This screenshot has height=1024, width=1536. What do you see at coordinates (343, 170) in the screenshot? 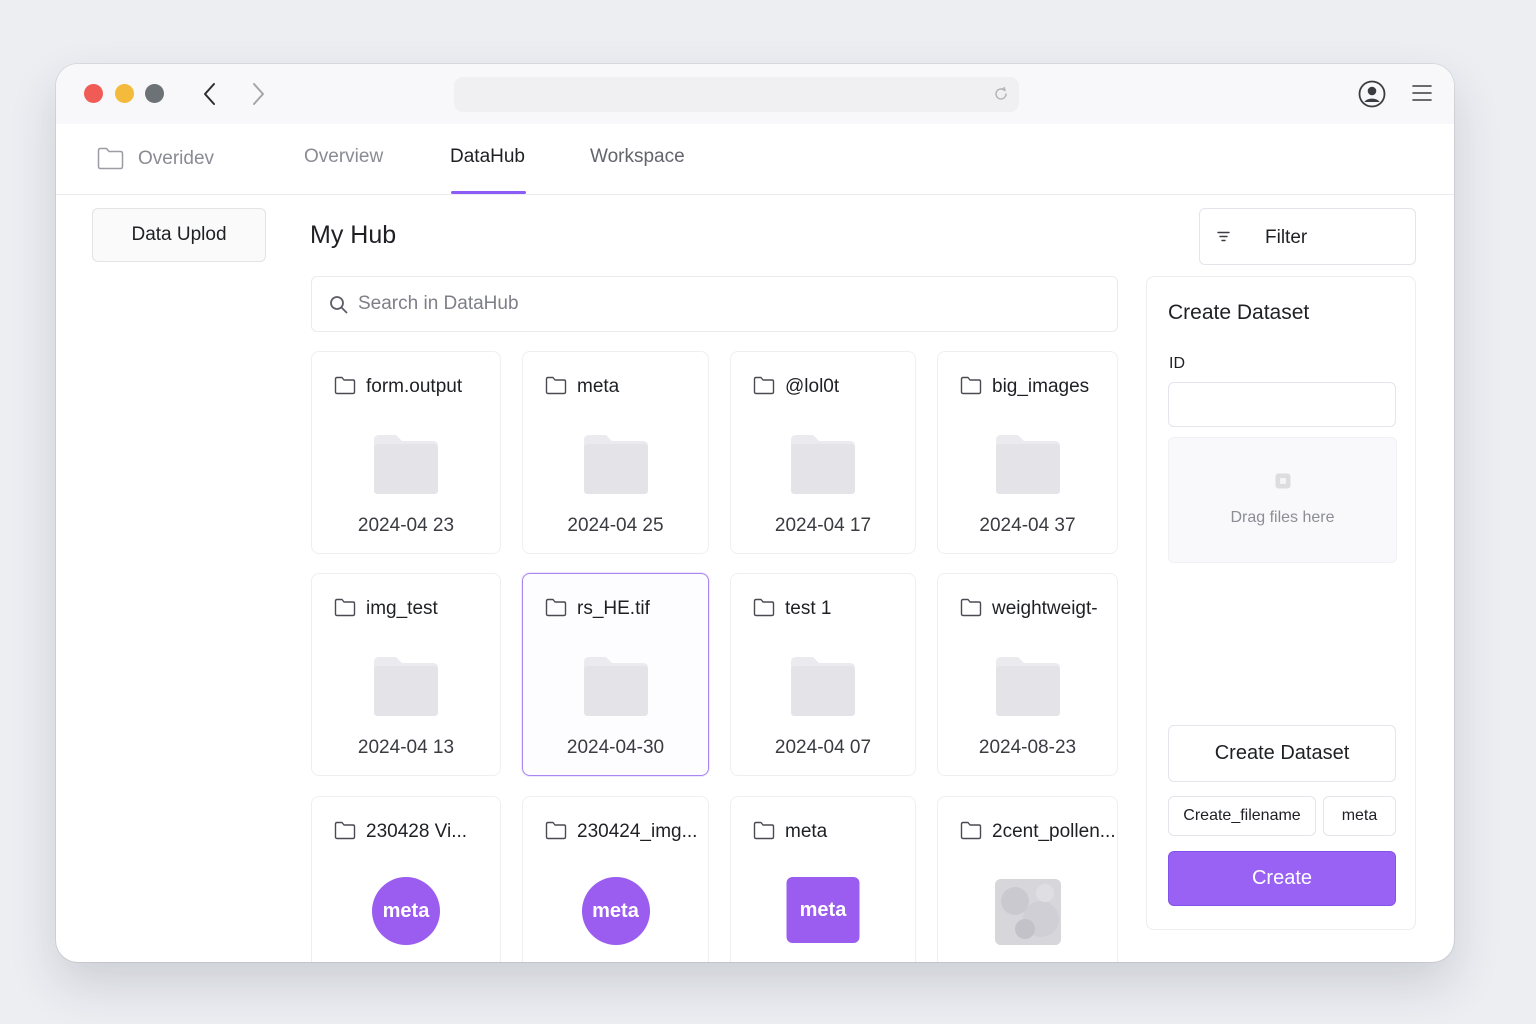
I see `tab-overview: Overview` at bounding box center [343, 170].